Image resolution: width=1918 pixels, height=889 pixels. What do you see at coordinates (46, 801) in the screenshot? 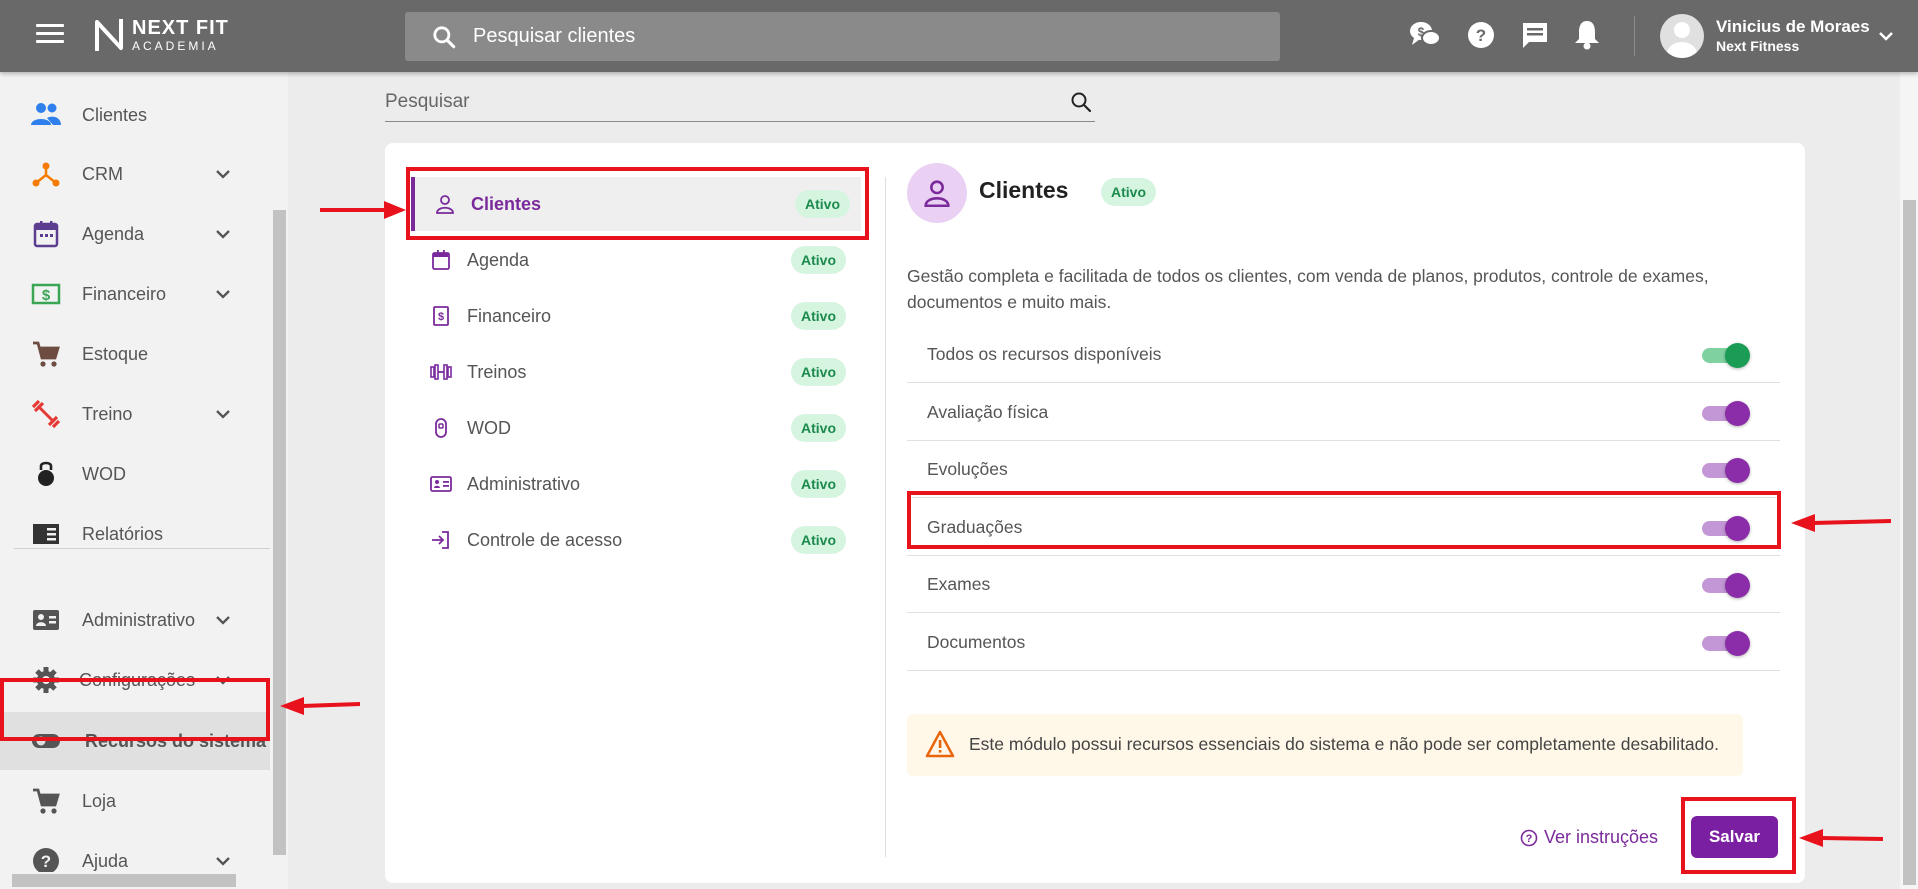
I see `cart-icon` at bounding box center [46, 801].